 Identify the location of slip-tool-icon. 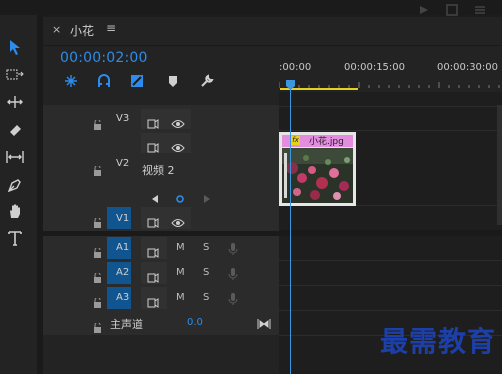
(15, 157).